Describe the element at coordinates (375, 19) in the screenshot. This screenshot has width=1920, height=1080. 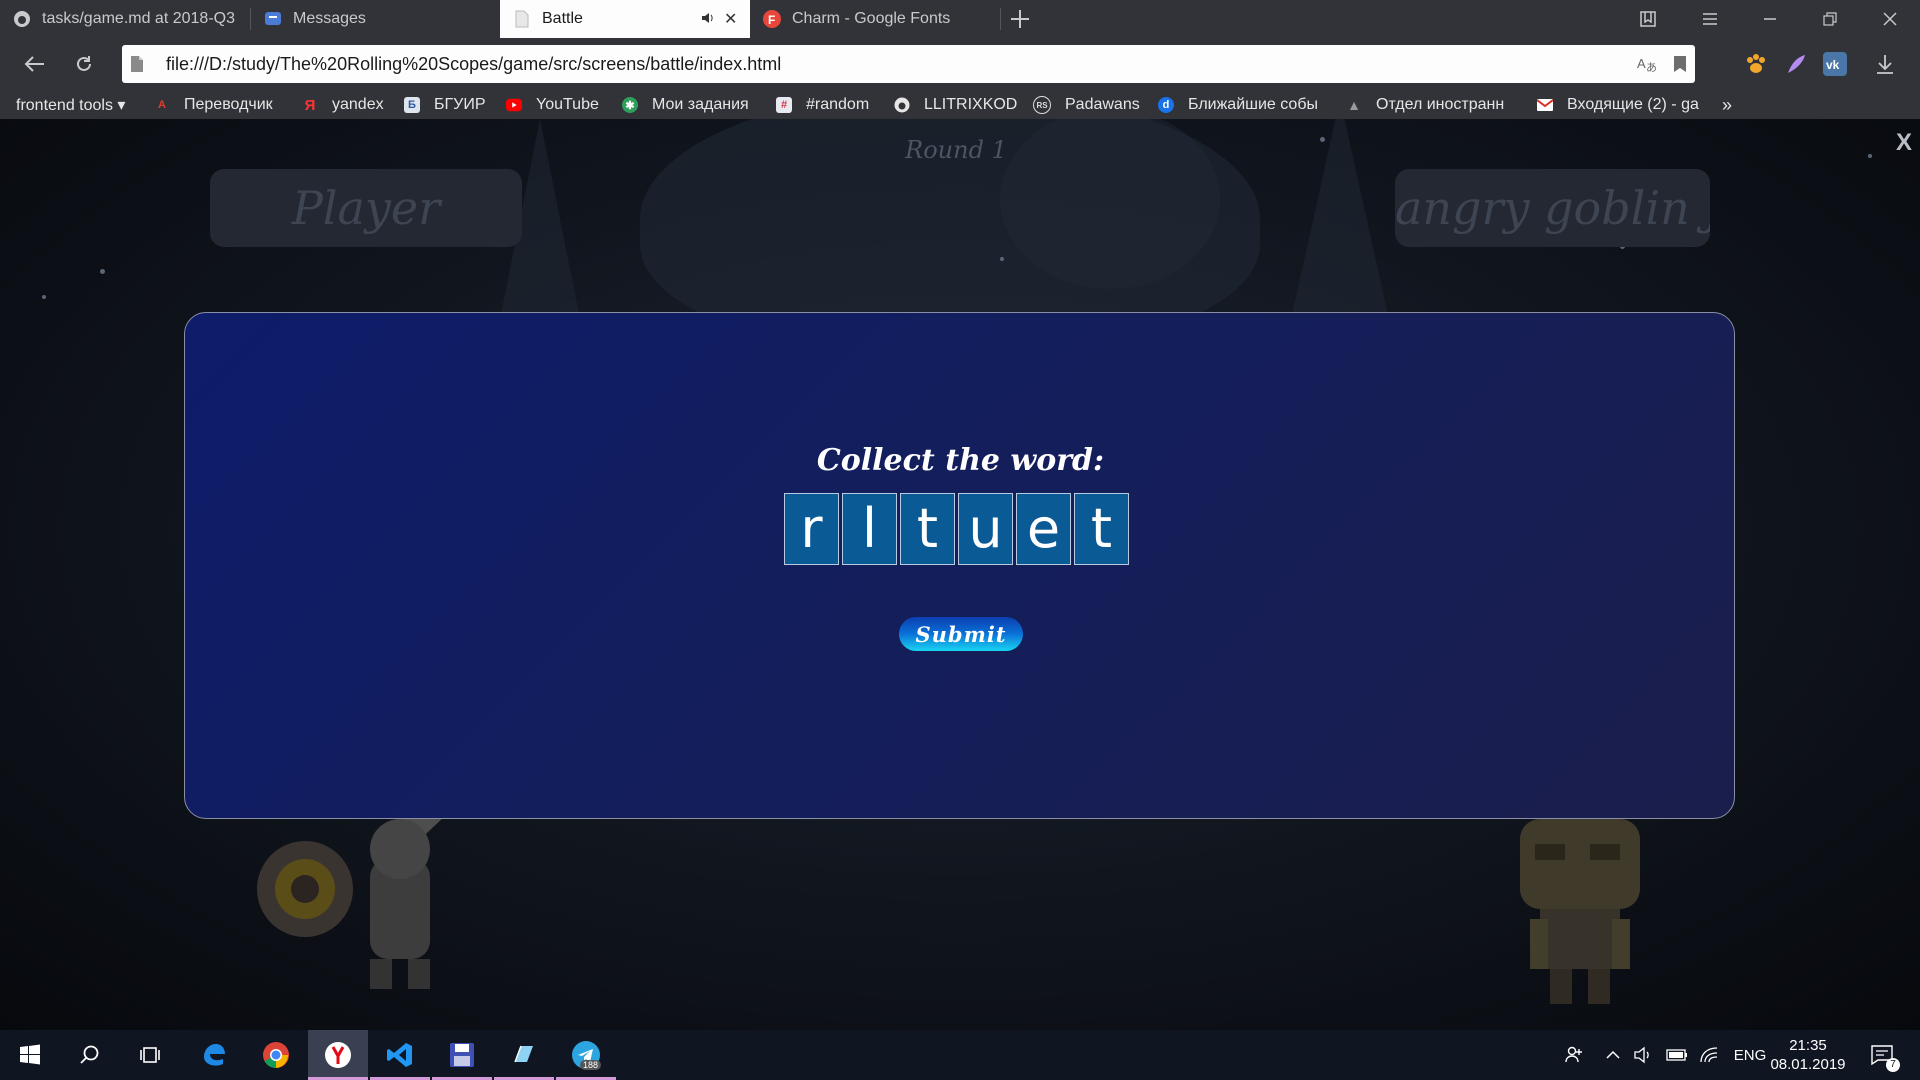
I see `tab-messages: Messages` at that location.